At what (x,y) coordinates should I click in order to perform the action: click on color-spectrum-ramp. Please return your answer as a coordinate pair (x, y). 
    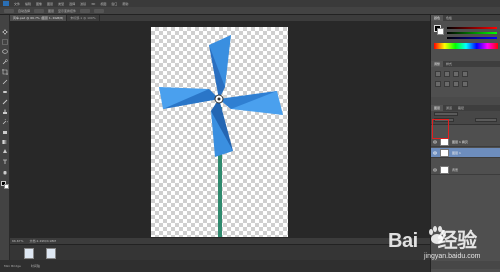
    Looking at the image, I should click on (466, 46).